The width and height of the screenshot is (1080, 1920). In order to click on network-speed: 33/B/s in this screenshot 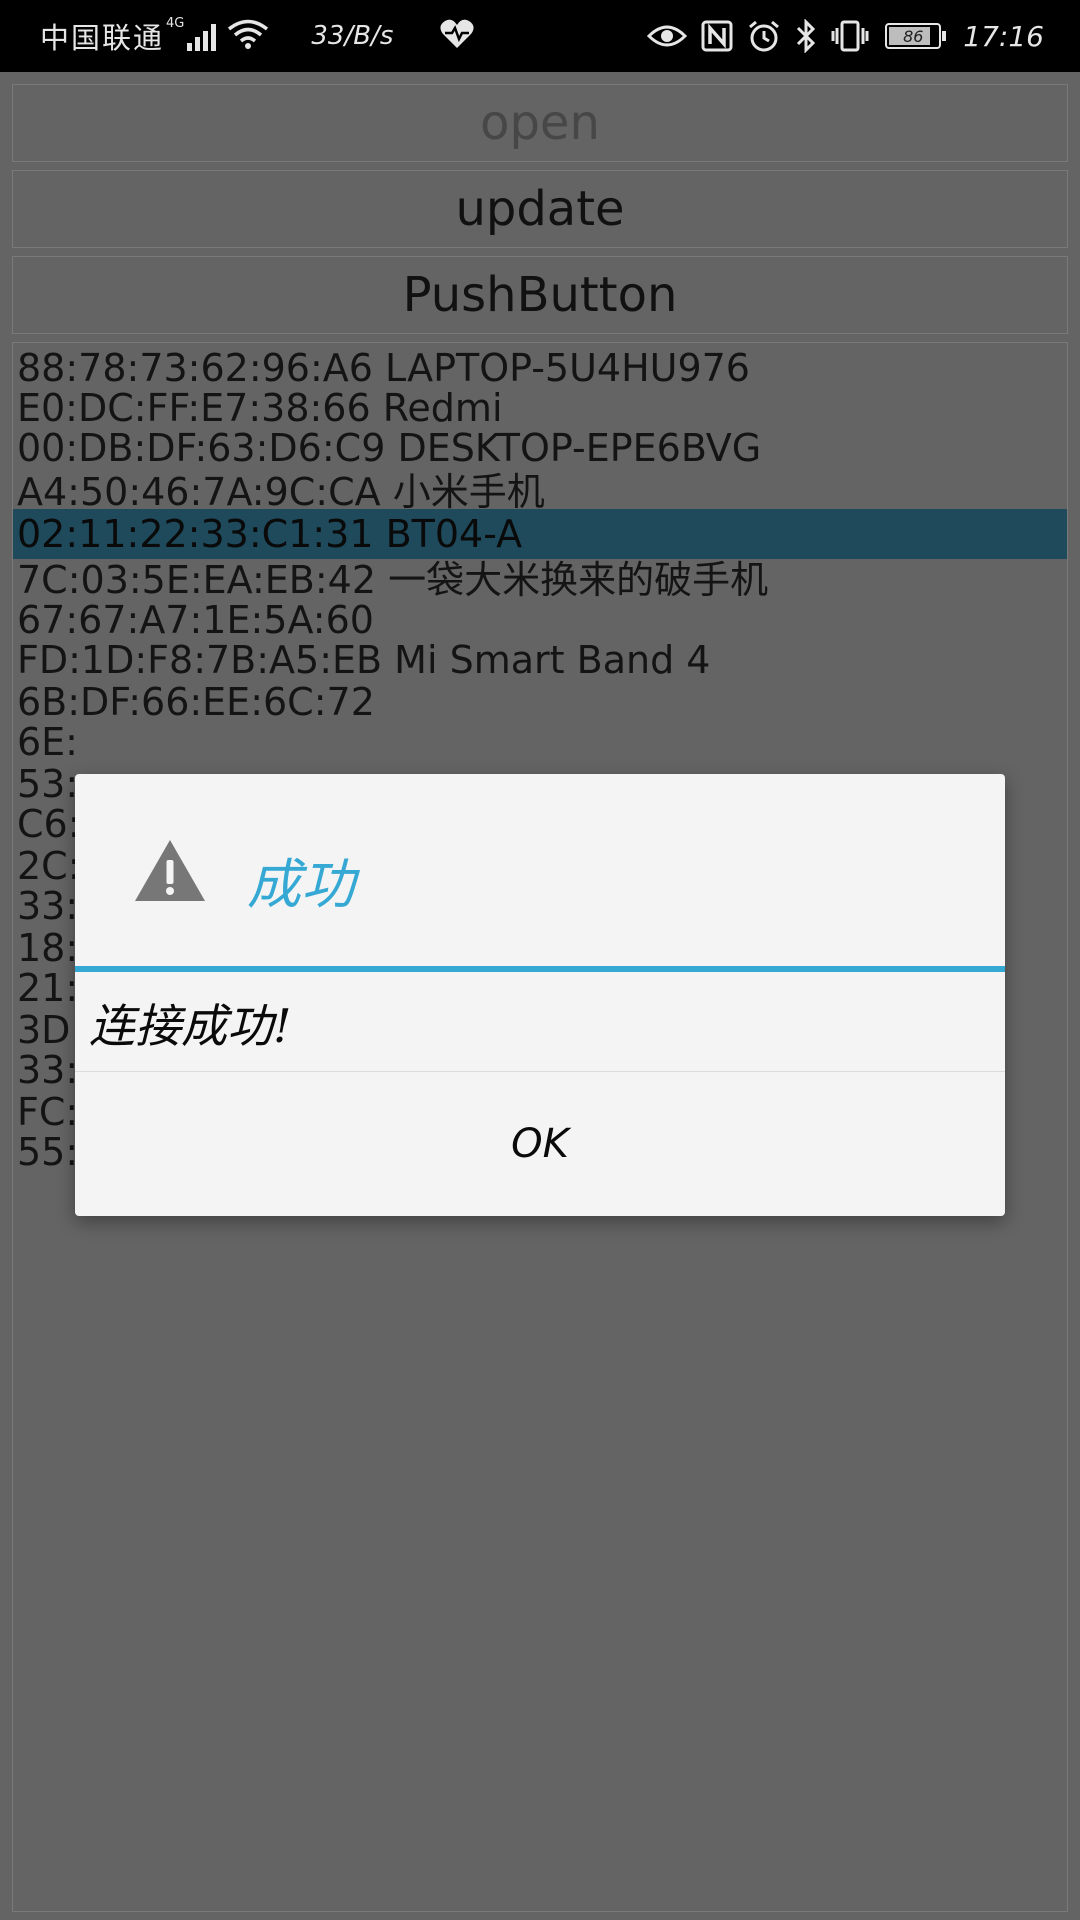, I will do `click(352, 36)`.